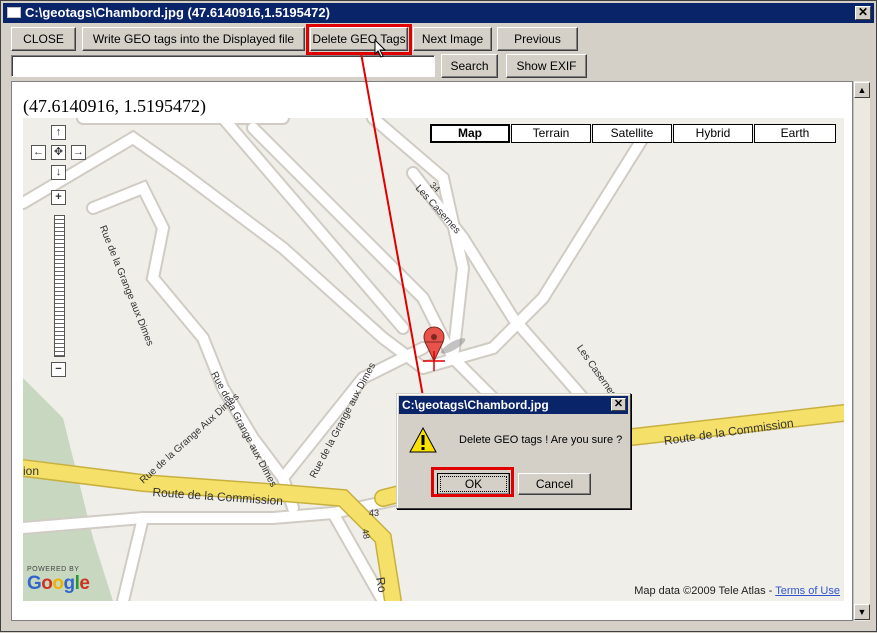 This screenshot has width=877, height=633. I want to click on dialog-titlebar: C:\geotags\Chambord.jpg ✕, so click(513, 405).